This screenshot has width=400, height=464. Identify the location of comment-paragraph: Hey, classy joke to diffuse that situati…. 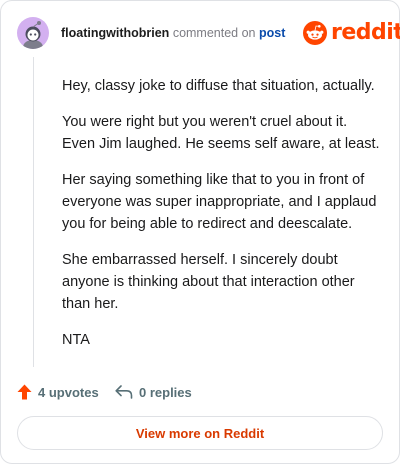
(218, 86).